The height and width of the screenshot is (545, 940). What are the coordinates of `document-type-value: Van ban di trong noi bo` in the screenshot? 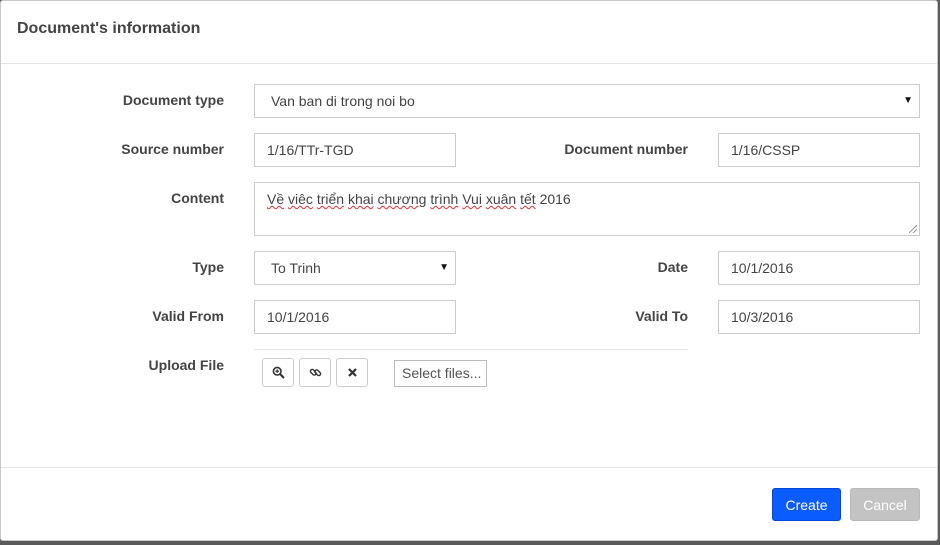 It's located at (343, 101).